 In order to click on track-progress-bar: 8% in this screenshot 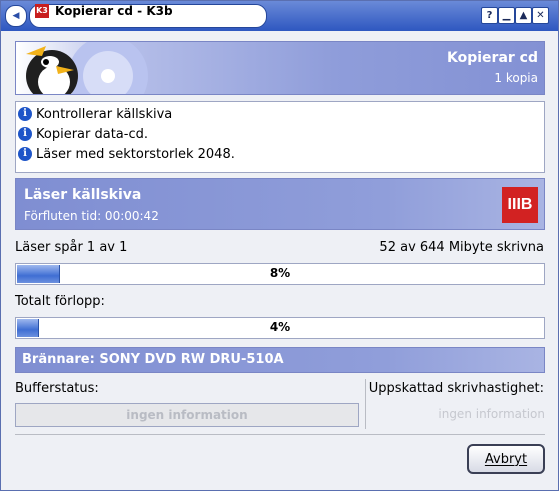, I will do `click(280, 274)`.